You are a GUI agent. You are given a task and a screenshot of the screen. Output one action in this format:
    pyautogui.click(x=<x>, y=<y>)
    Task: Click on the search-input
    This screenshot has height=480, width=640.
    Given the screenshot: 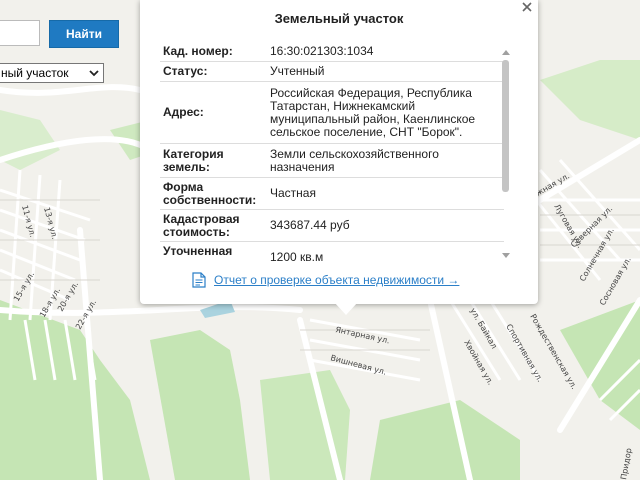 What is the action you would take?
    pyautogui.click(x=20, y=33)
    